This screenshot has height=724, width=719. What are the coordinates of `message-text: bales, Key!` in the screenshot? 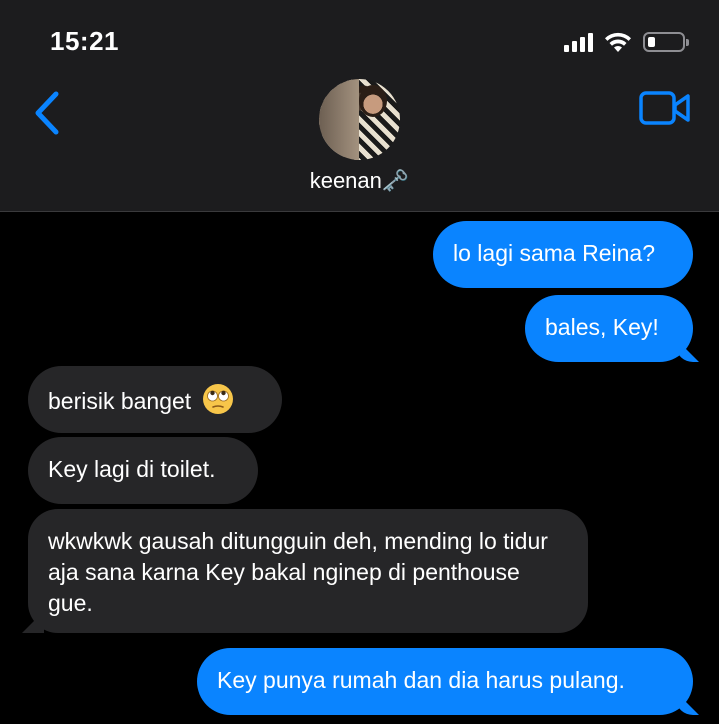 It's located at (602, 327).